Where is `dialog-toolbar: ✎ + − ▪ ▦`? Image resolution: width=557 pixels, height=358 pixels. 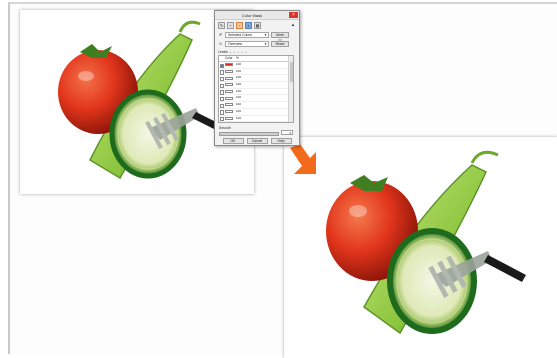 dialog-toolbar: ✎ + − ▪ ▦ is located at coordinates (239, 25).